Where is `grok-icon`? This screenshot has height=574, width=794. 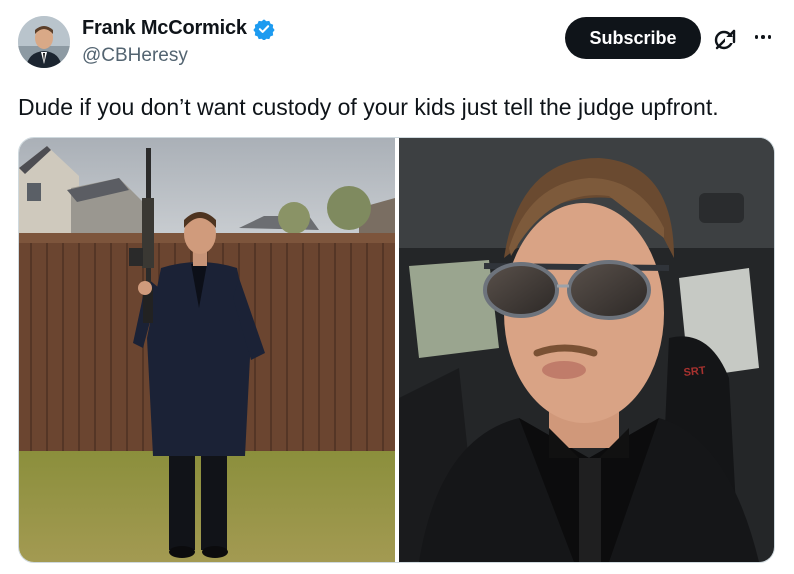 grok-icon is located at coordinates (725, 39).